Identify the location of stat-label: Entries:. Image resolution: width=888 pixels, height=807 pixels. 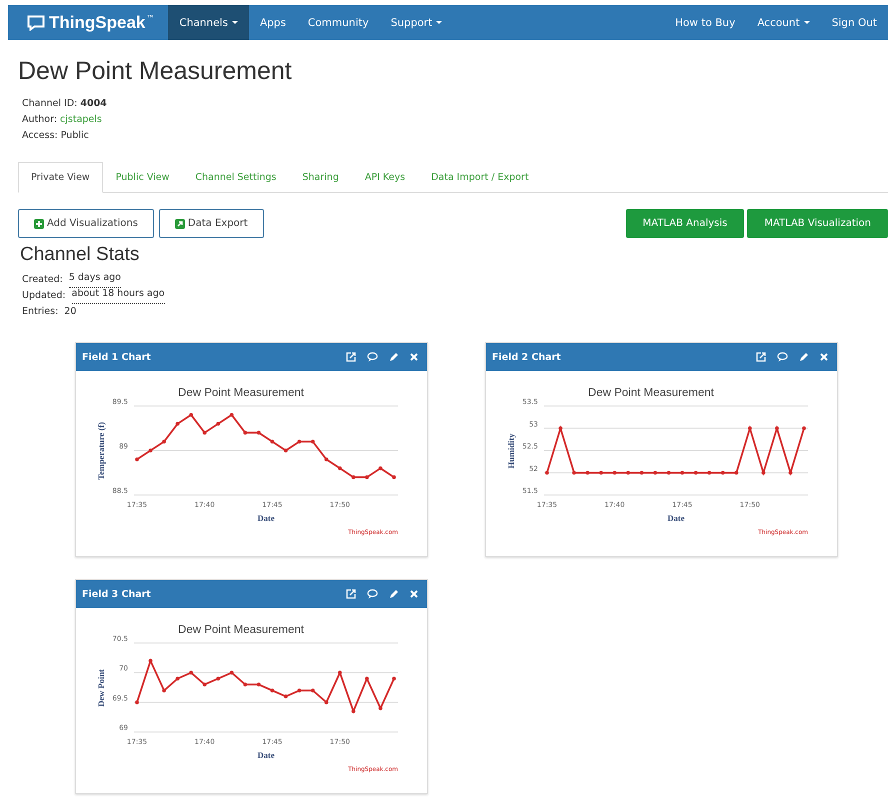
(40, 312).